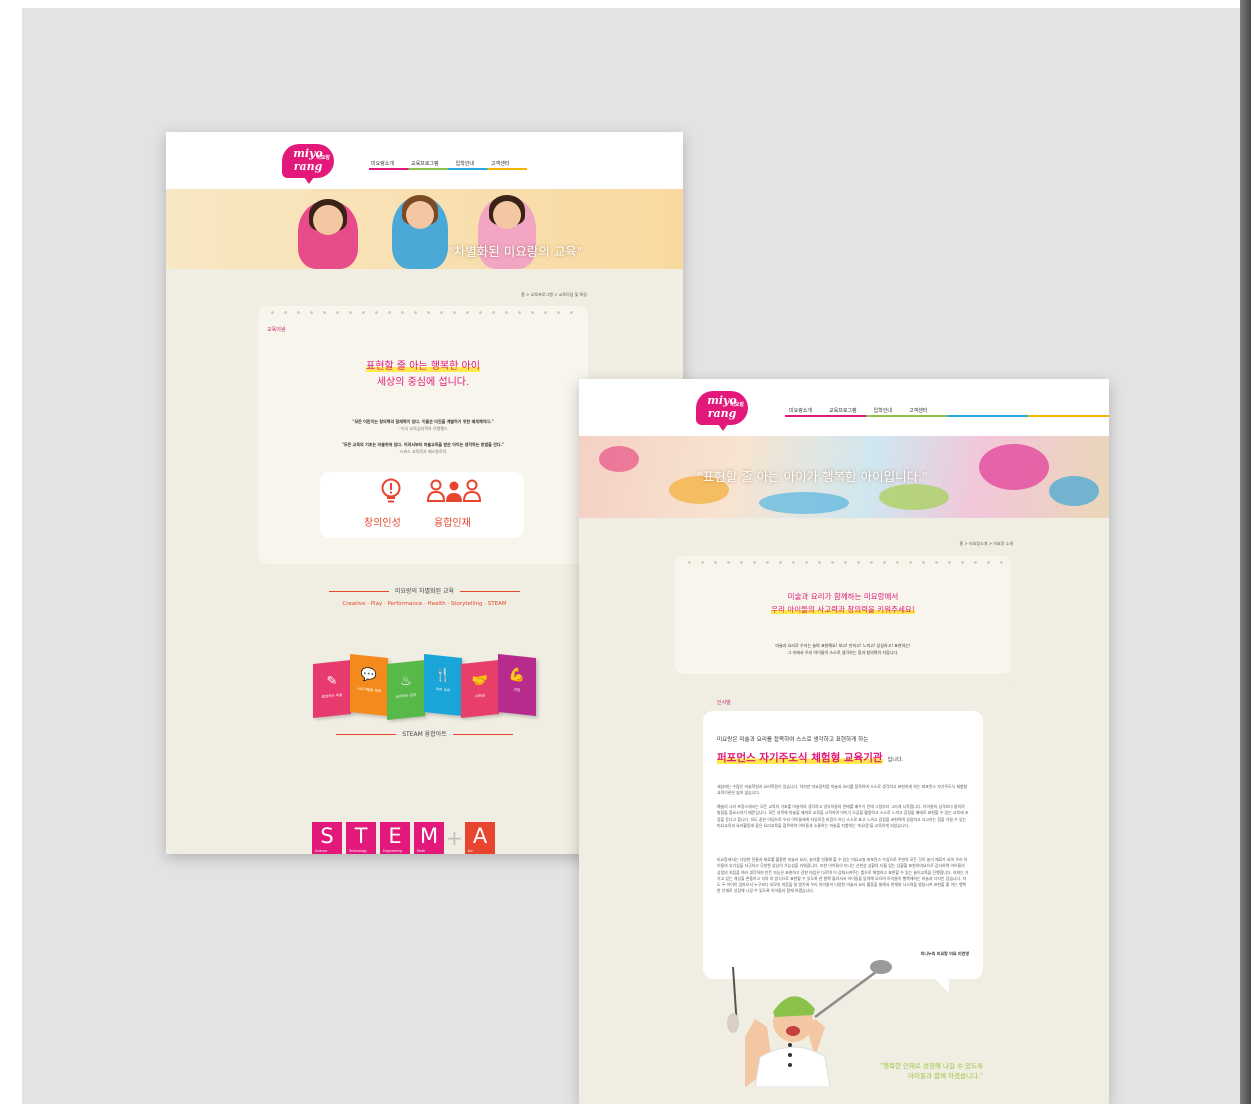  What do you see at coordinates (895, 760) in the screenshot?
I see `greeting-suffix: 입니다.` at bounding box center [895, 760].